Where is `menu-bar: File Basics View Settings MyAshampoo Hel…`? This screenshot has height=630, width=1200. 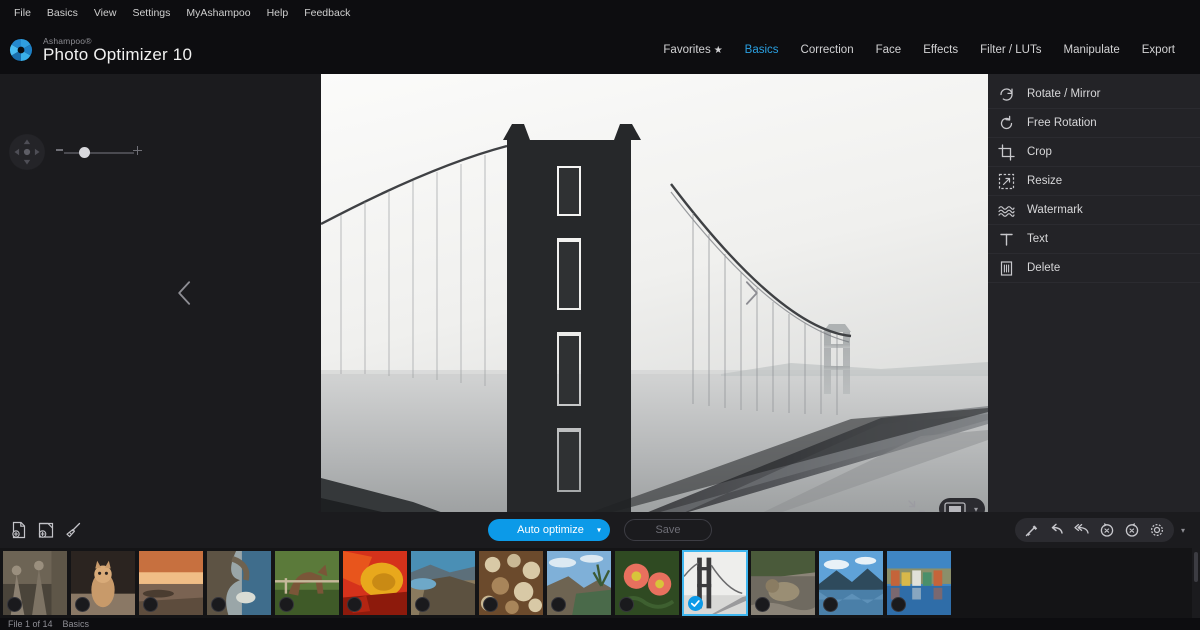 menu-bar: File Basics View Settings MyAshampoo Hel… is located at coordinates (600, 13).